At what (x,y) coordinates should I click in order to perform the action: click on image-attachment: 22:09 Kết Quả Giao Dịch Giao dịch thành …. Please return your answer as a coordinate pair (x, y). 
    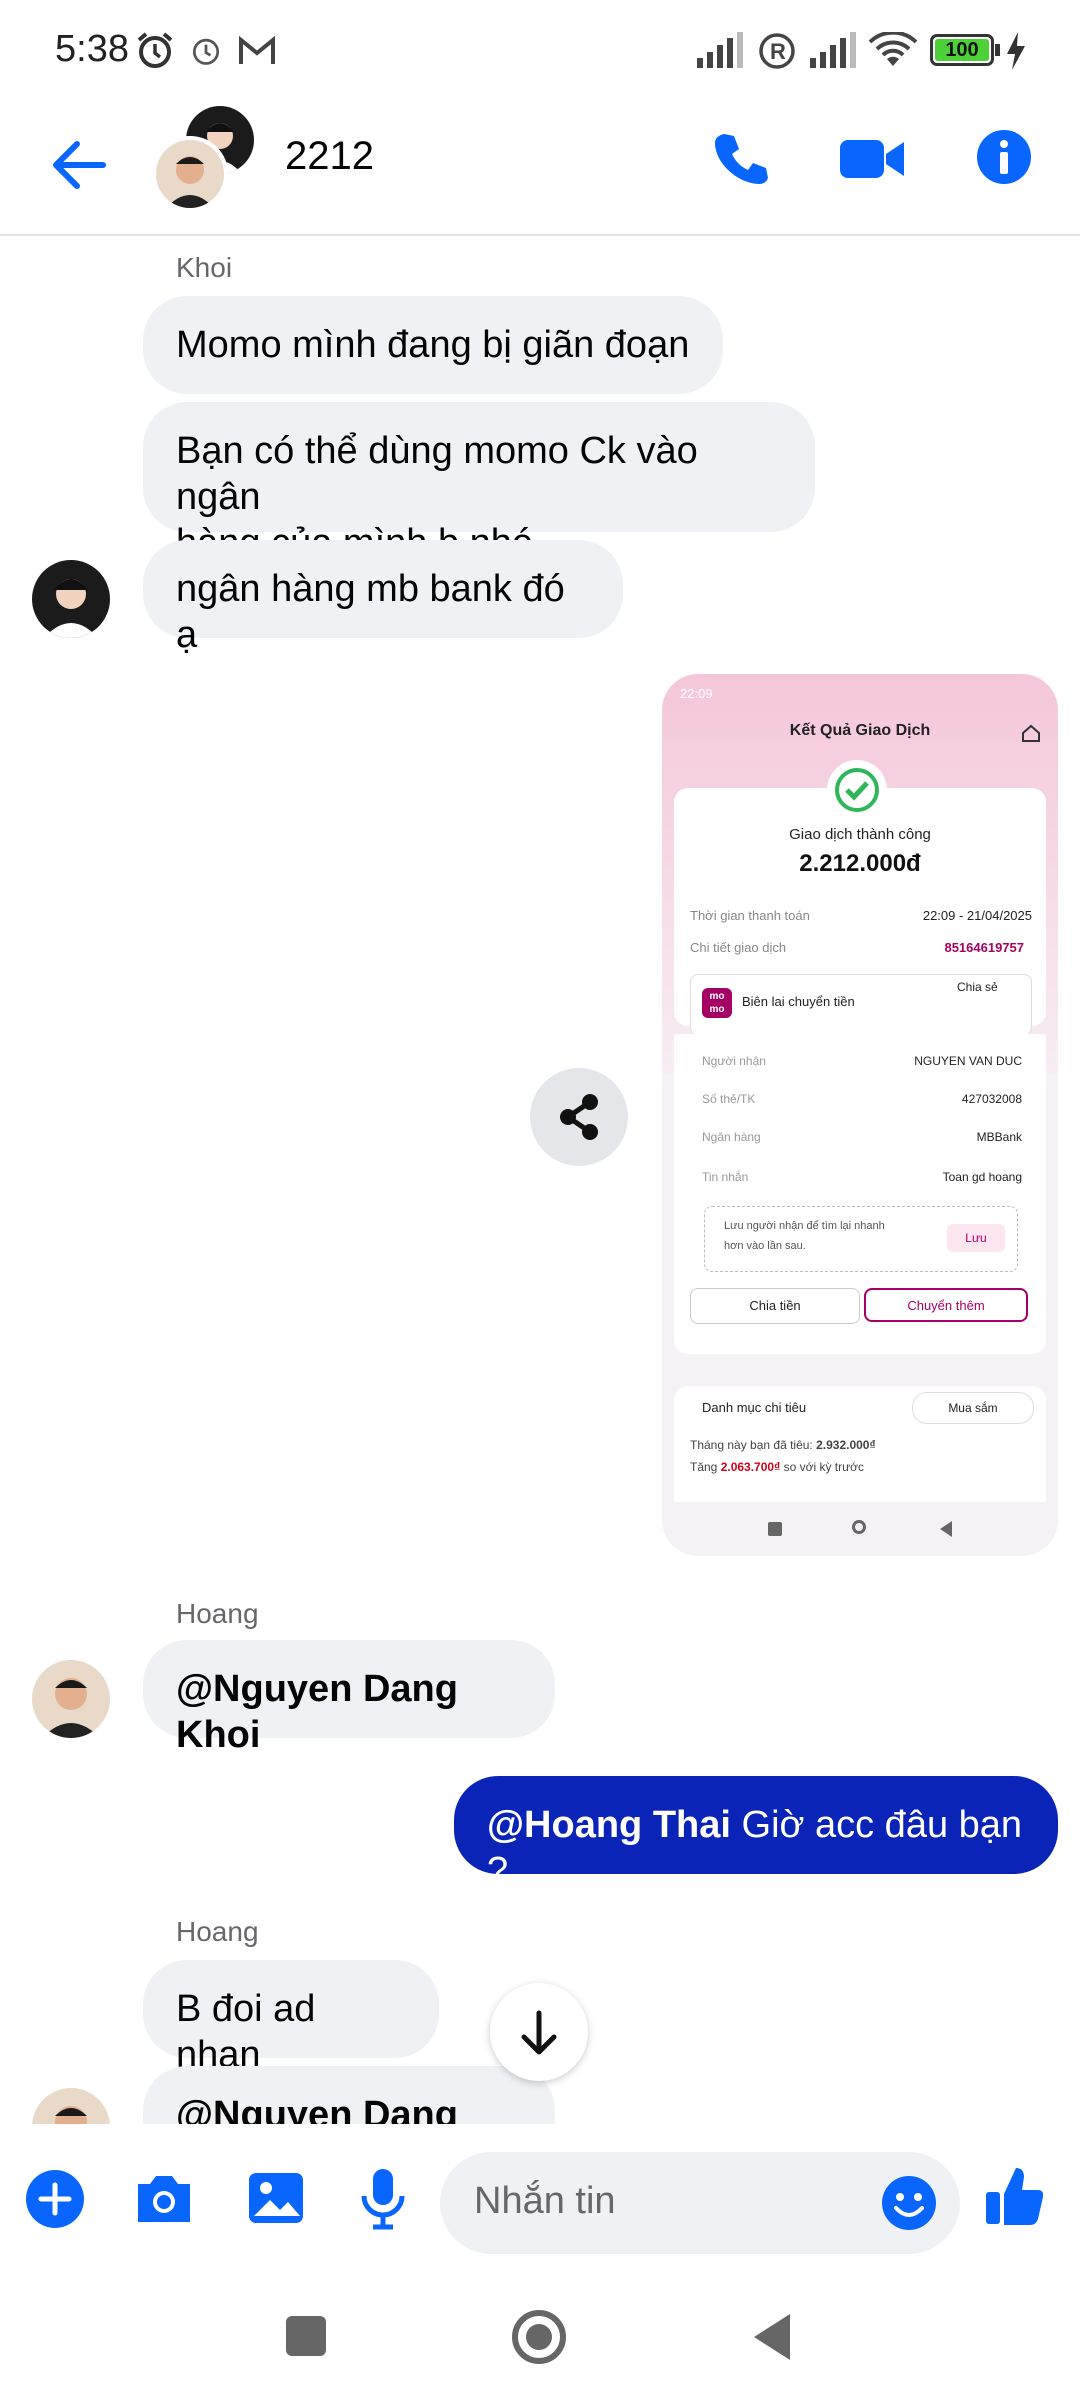
    Looking at the image, I should click on (860, 1115).